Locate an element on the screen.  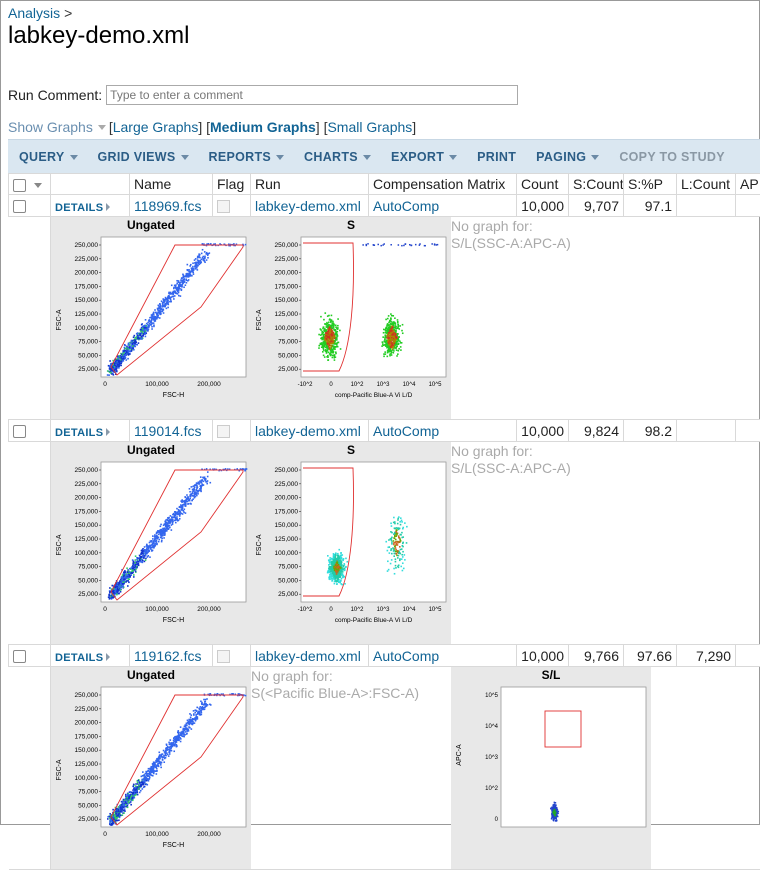
column-header-s-p: S:%P is located at coordinates (650, 184).